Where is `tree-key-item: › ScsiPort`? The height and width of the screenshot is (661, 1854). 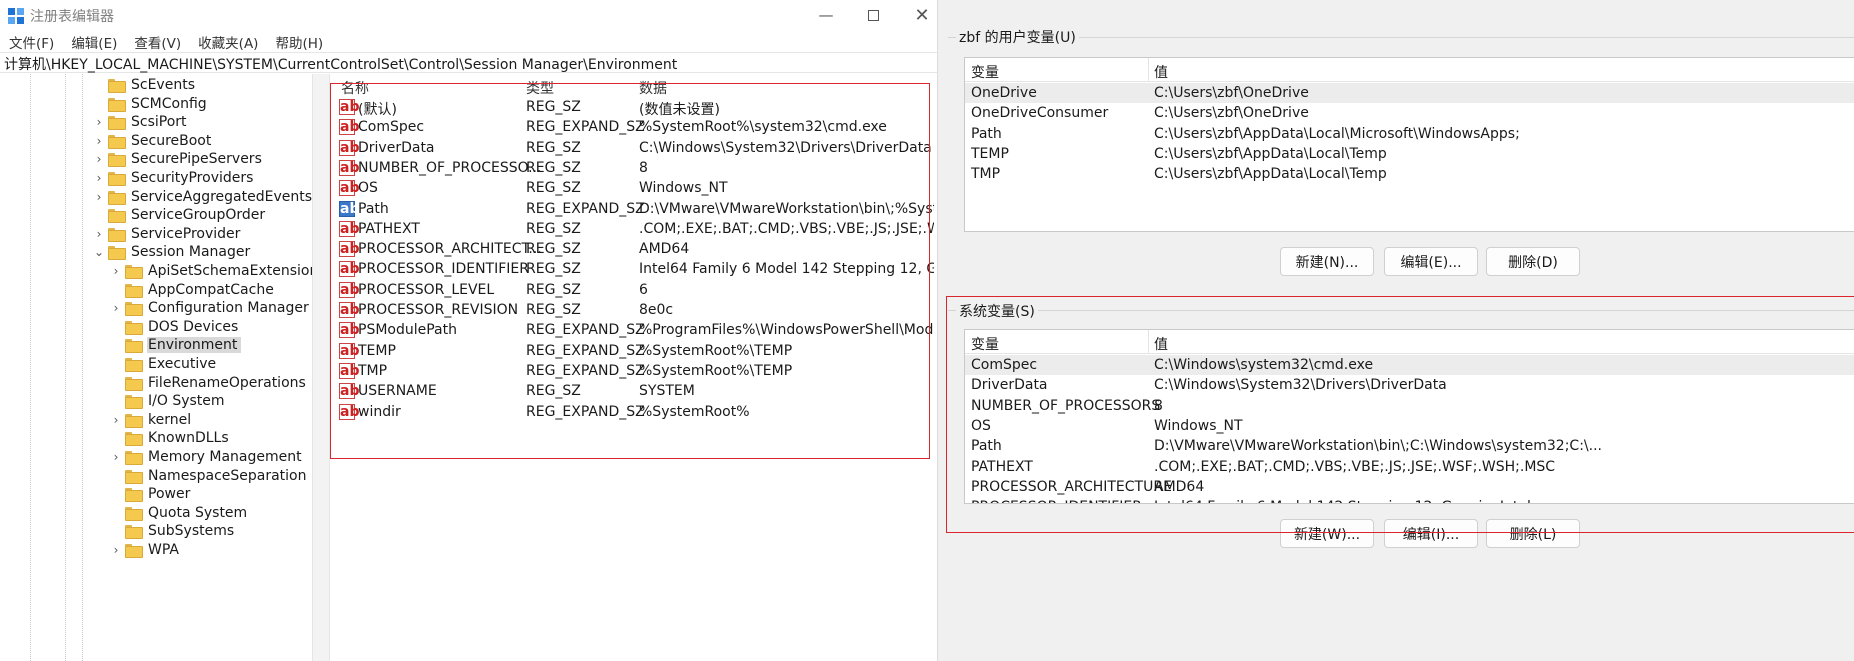
tree-key-item: › ScsiPort is located at coordinates (141, 122).